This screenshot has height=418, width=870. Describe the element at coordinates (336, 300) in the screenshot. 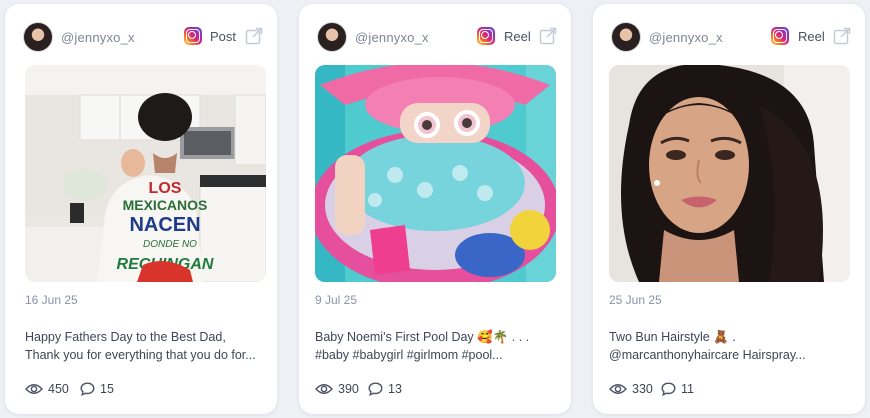

I see `post-date: 9 Jul 25` at that location.